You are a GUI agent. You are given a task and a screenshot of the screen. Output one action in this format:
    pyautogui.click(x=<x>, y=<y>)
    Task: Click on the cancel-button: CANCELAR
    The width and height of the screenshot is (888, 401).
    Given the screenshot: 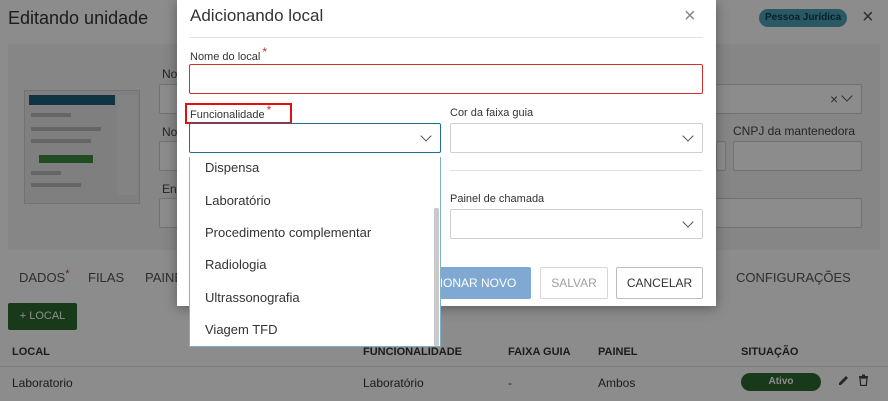 What is the action you would take?
    pyautogui.click(x=659, y=283)
    